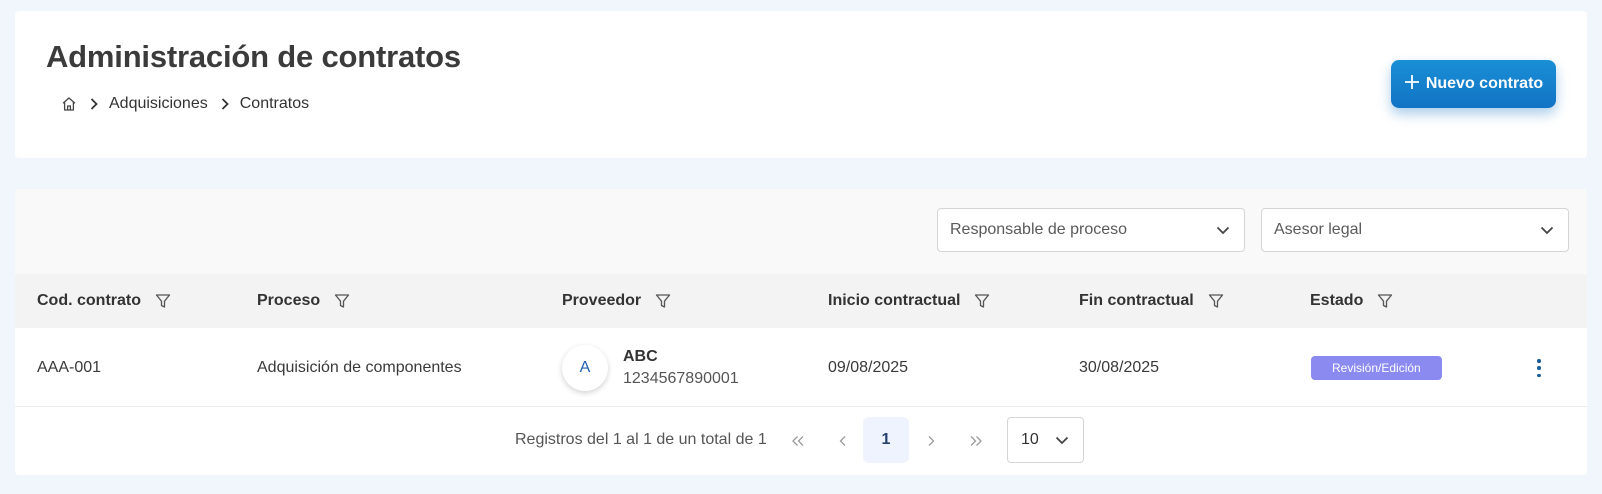 The height and width of the screenshot is (494, 1602). What do you see at coordinates (1415, 230) in the screenshot?
I see `asesor-select: Asesor legal` at bounding box center [1415, 230].